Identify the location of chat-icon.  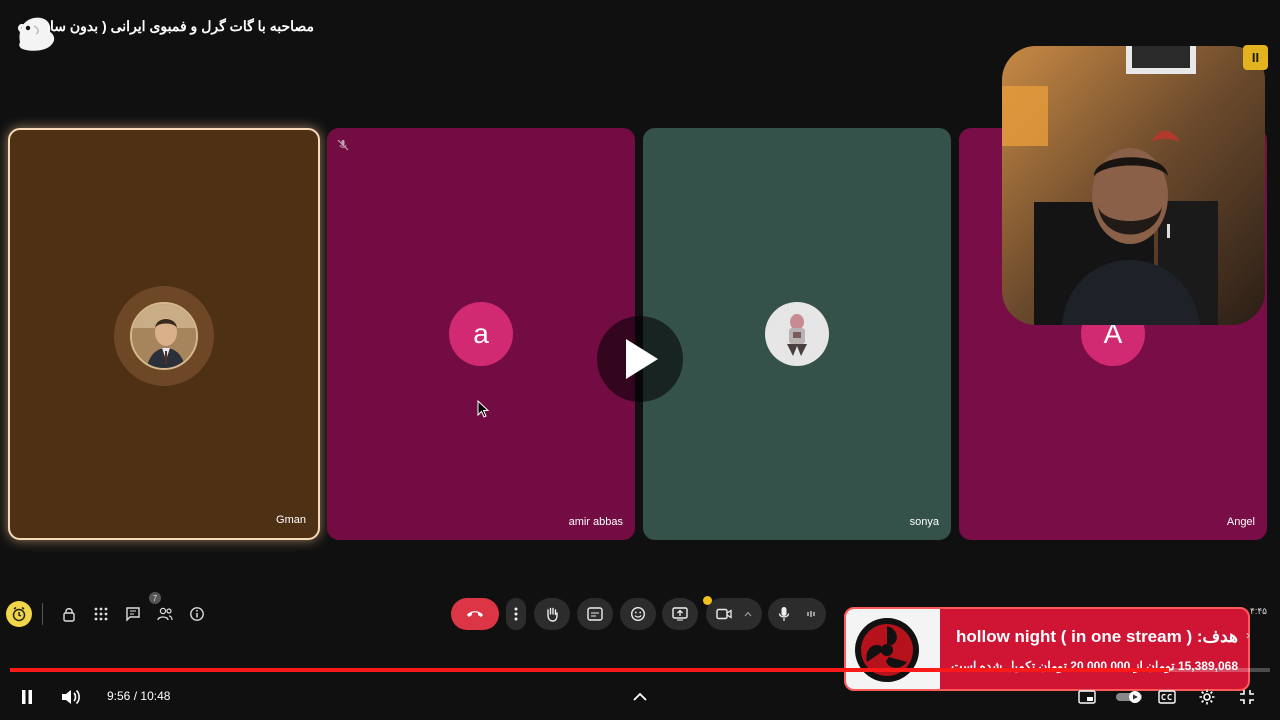
(133, 614).